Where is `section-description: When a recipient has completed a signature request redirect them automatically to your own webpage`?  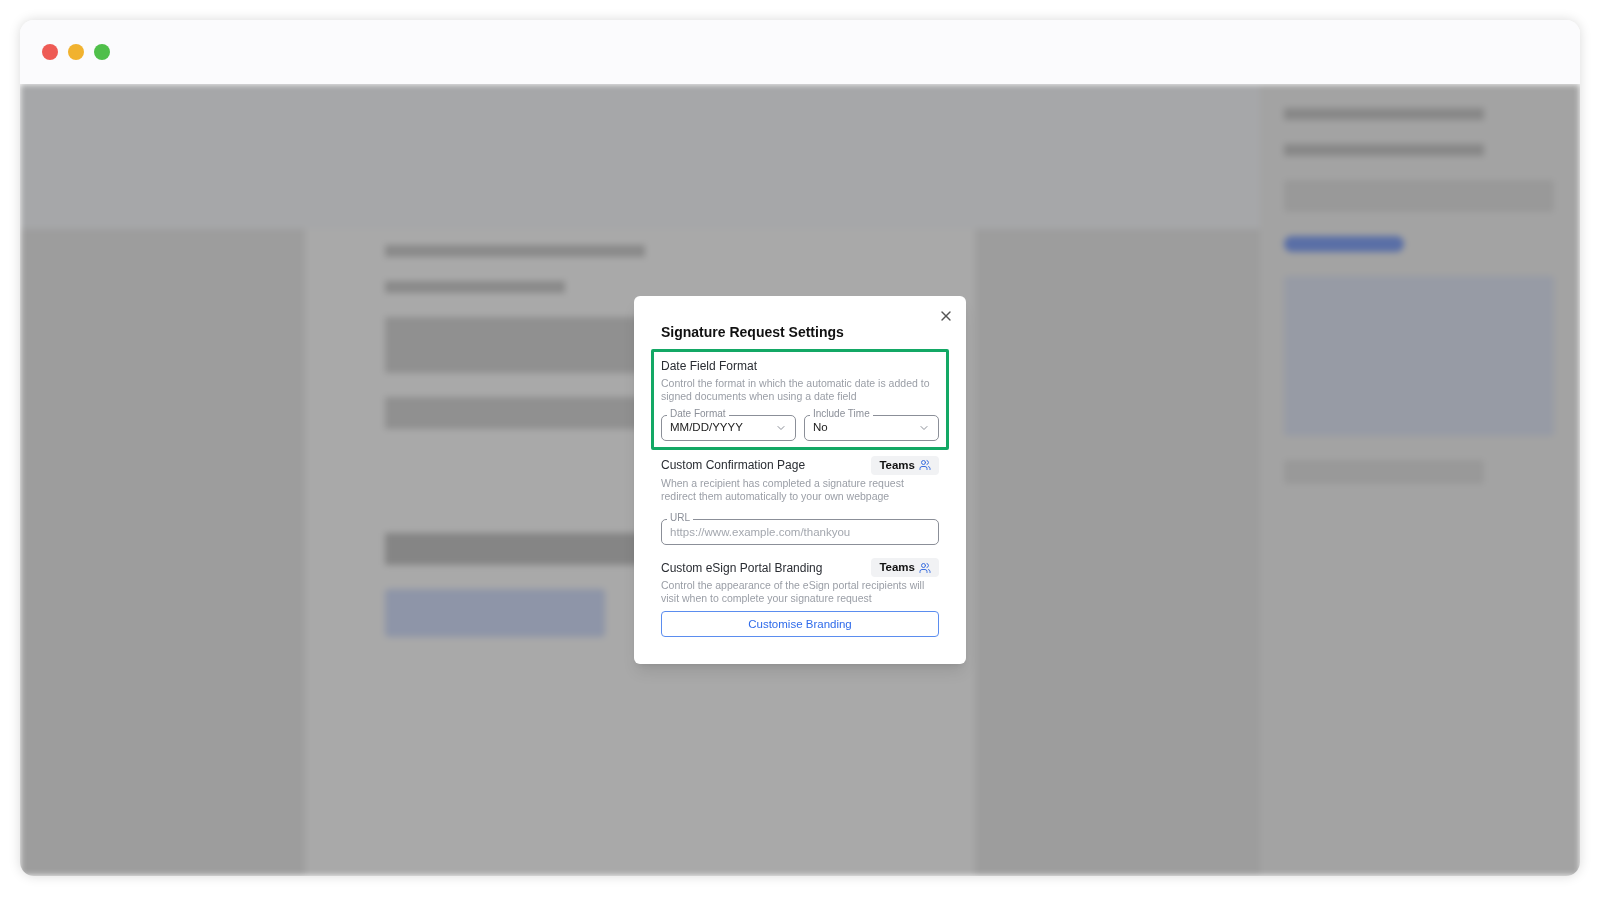
section-description: When a recipient has completed a signature request redirect them automatically to your own webpage is located at coordinates (783, 490).